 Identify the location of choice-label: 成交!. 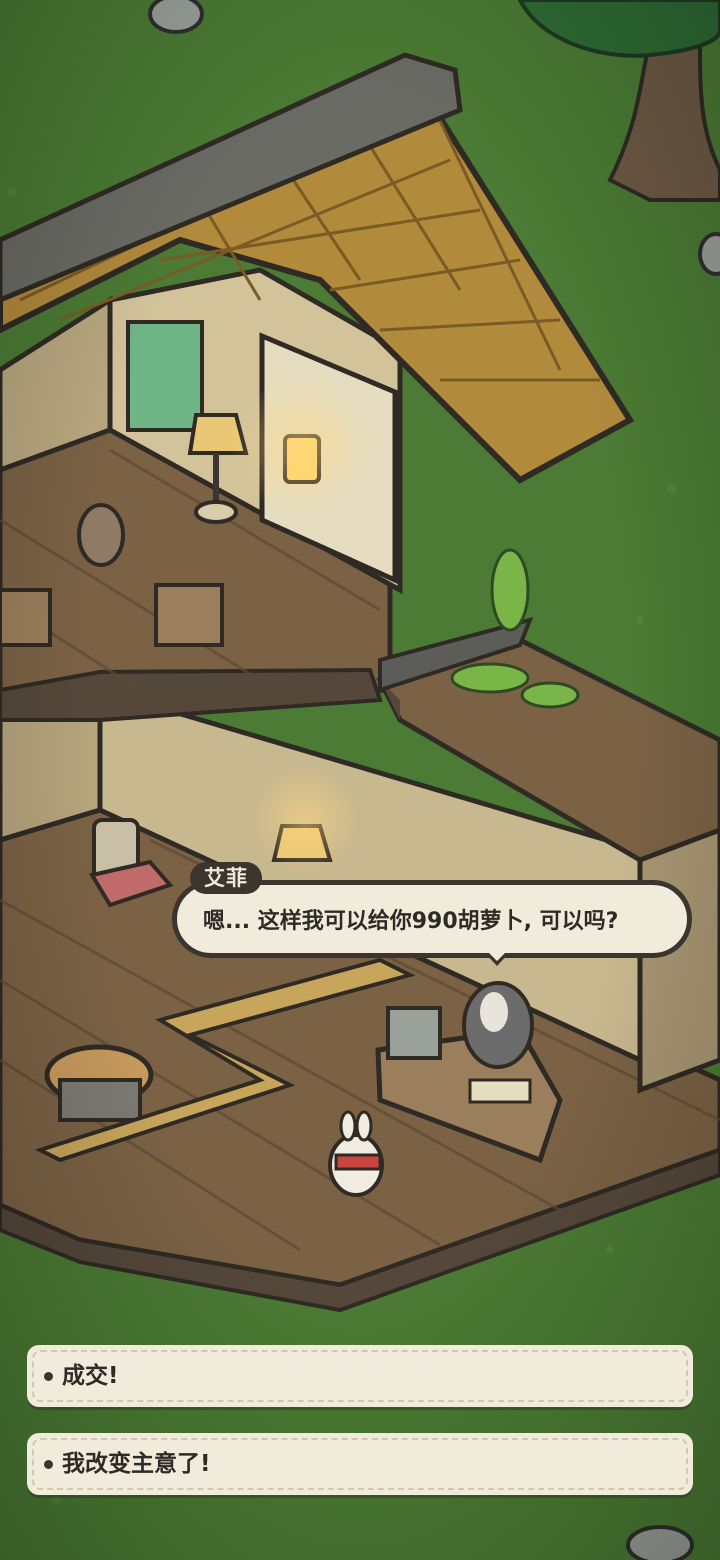
(90, 1376).